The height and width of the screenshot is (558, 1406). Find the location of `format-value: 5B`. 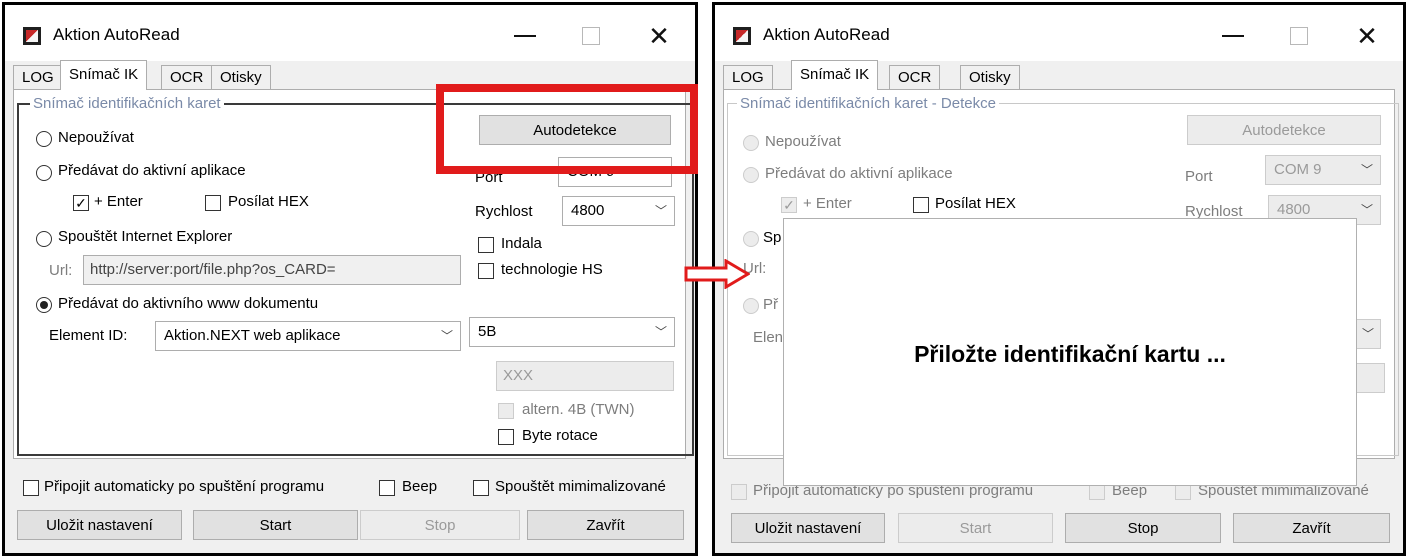

format-value: 5B is located at coordinates (487, 331).